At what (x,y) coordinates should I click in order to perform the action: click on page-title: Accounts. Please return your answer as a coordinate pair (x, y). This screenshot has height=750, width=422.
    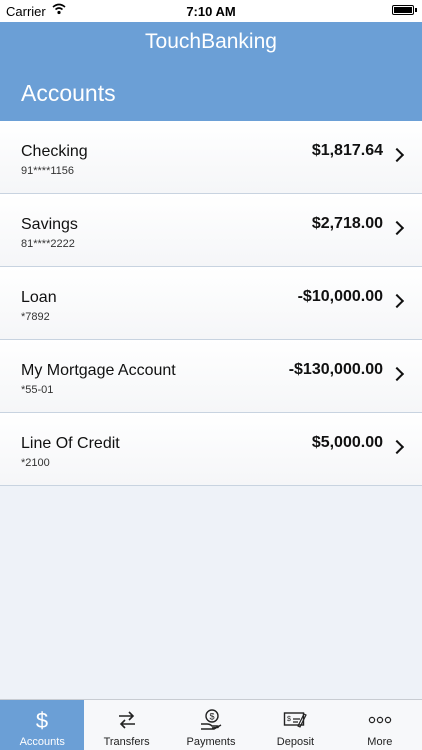
    Looking at the image, I should click on (68, 93).